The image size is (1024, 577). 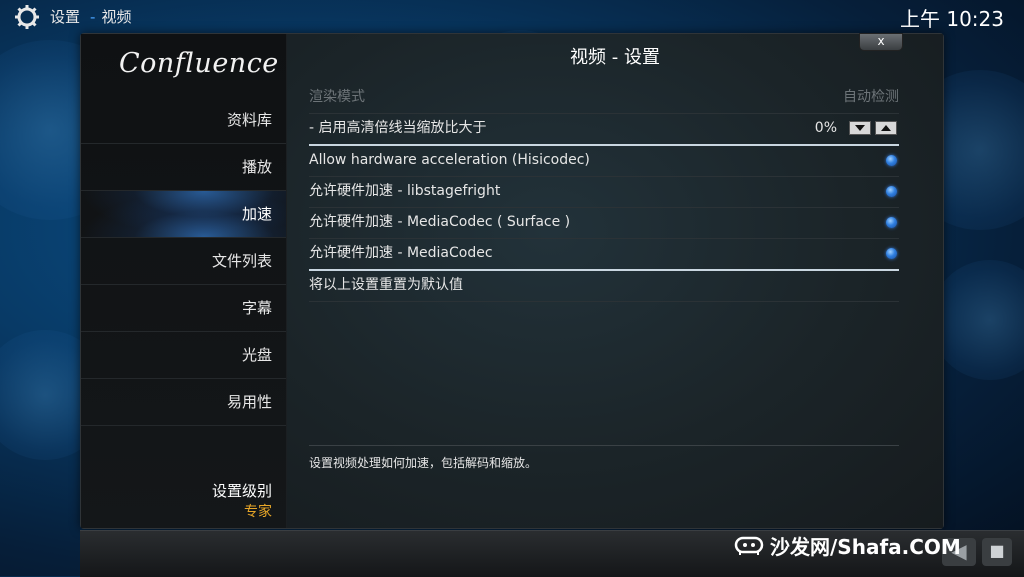 I want to click on spinner-down-button, so click(x=860, y=128).